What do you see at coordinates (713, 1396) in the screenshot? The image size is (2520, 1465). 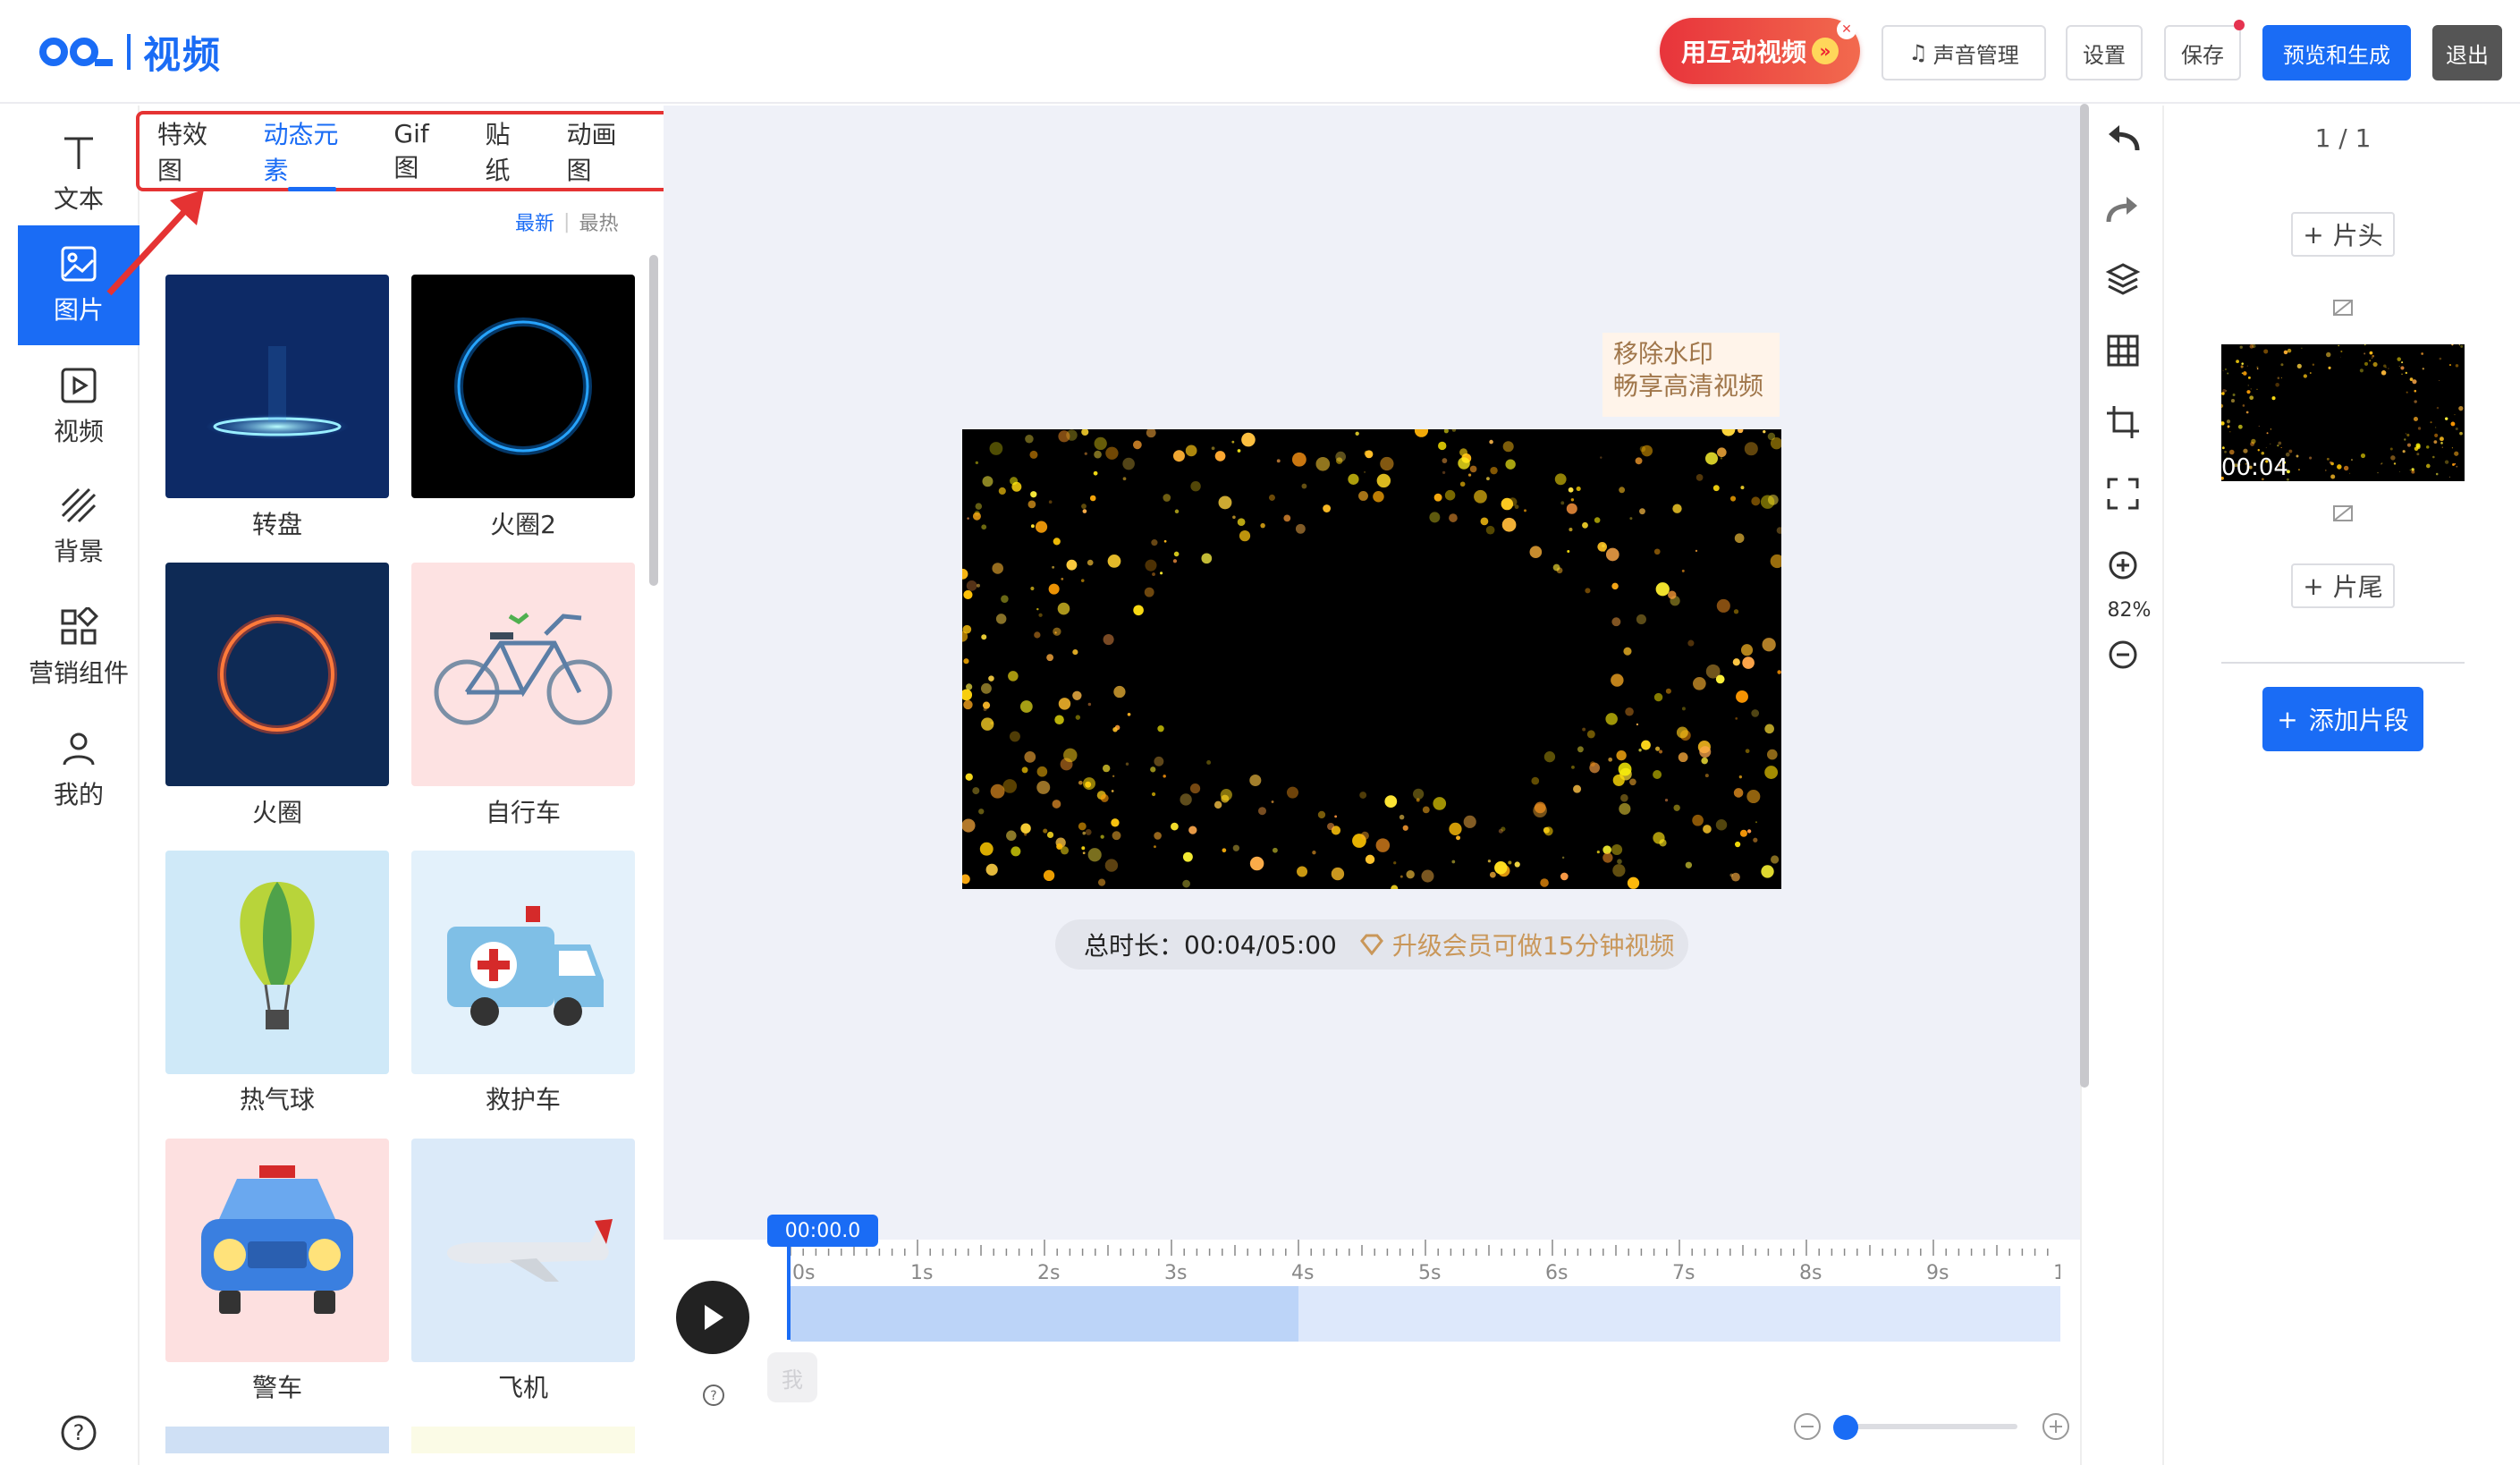 I see `timeline-help-icon: ?` at bounding box center [713, 1396].